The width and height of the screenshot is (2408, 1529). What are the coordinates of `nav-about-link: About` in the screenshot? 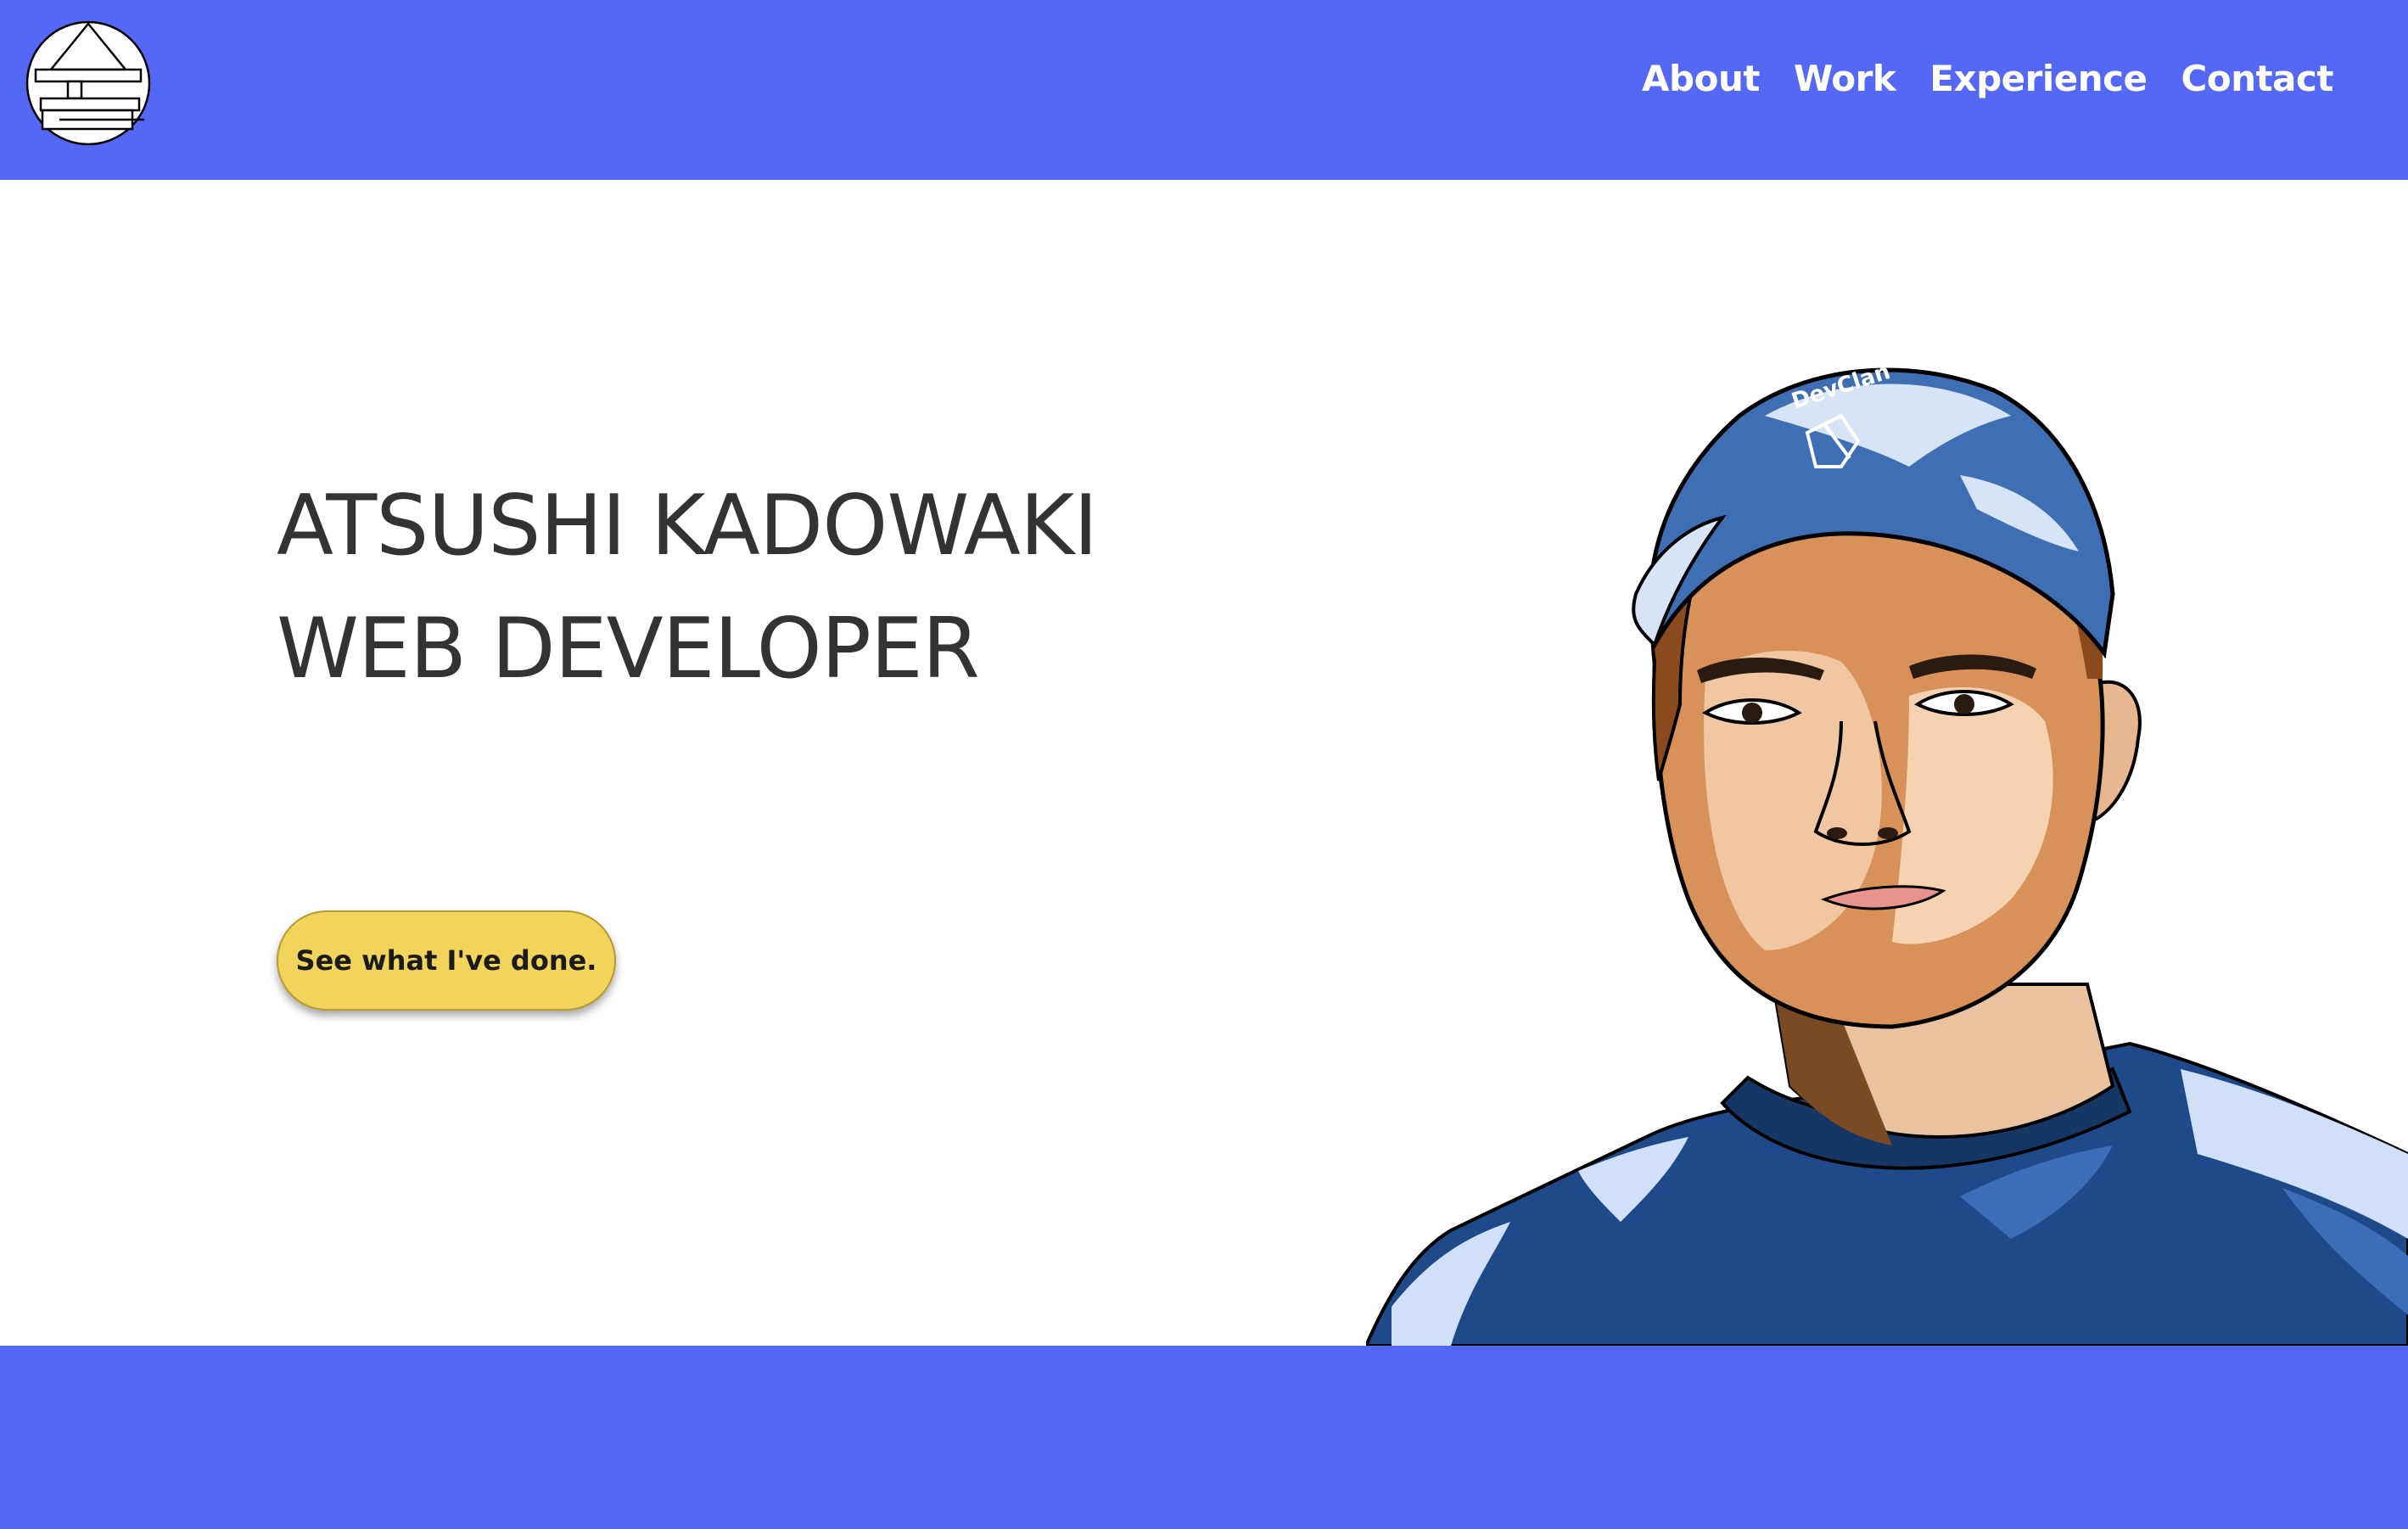 It's located at (1701, 78).